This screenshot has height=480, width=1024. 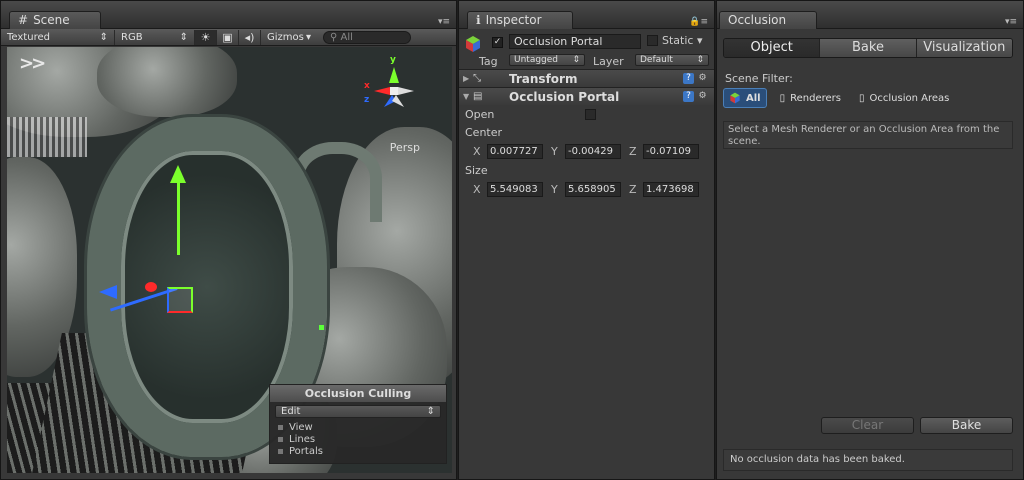 What do you see at coordinates (575, 41) in the screenshot?
I see `object-name-field: Occlusion Portal` at bounding box center [575, 41].